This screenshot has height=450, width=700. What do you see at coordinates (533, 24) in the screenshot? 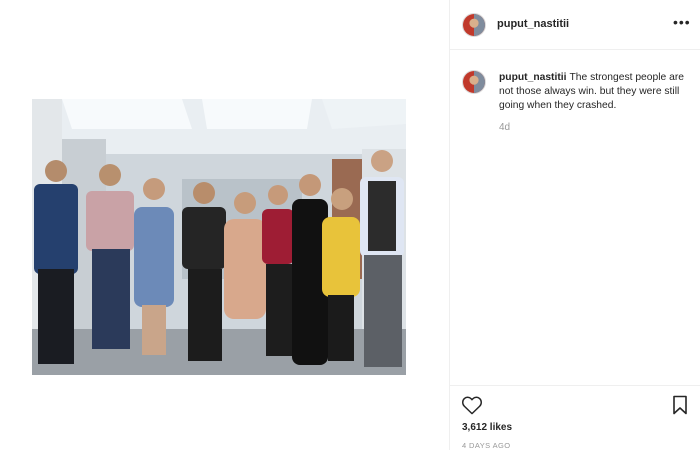
I see `header-username: puput_nastitii` at bounding box center [533, 24].